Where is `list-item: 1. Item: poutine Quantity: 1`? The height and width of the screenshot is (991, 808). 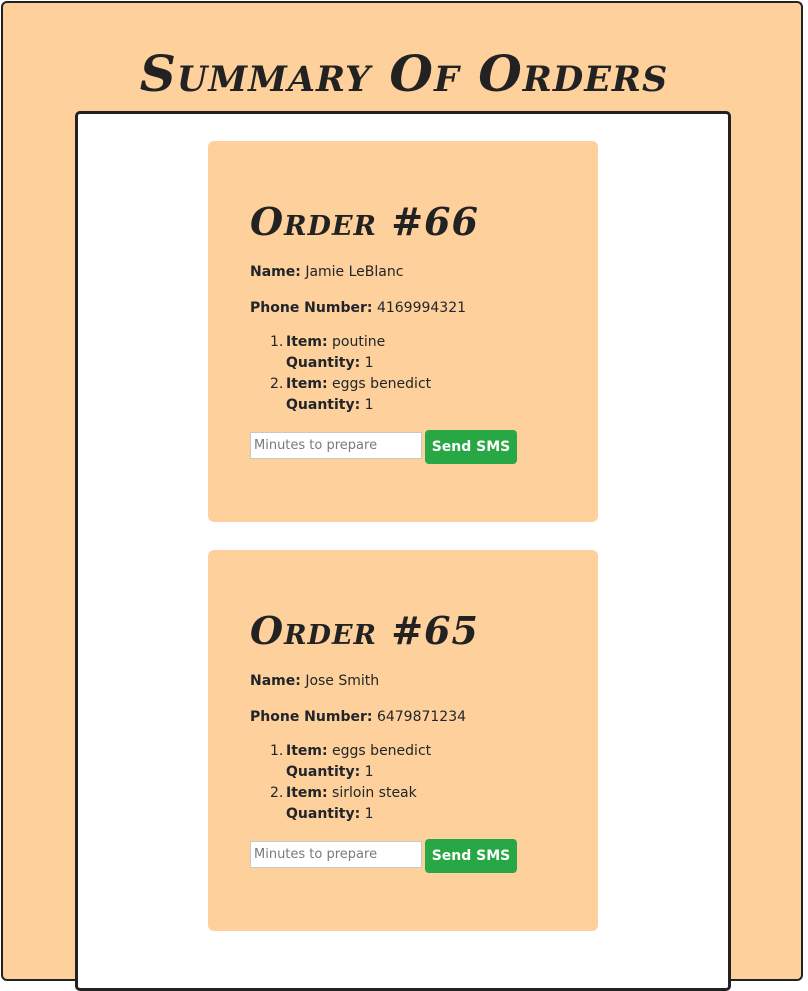 list-item: 1. Item: poutine Quantity: 1 is located at coordinates (340, 353).